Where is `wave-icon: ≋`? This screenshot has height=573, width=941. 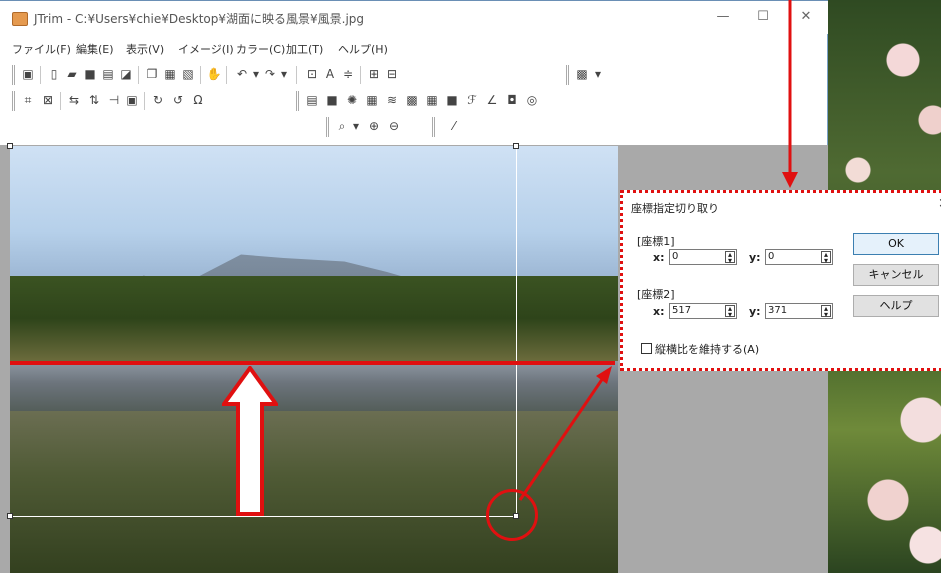
wave-icon: ≋ is located at coordinates (392, 100).